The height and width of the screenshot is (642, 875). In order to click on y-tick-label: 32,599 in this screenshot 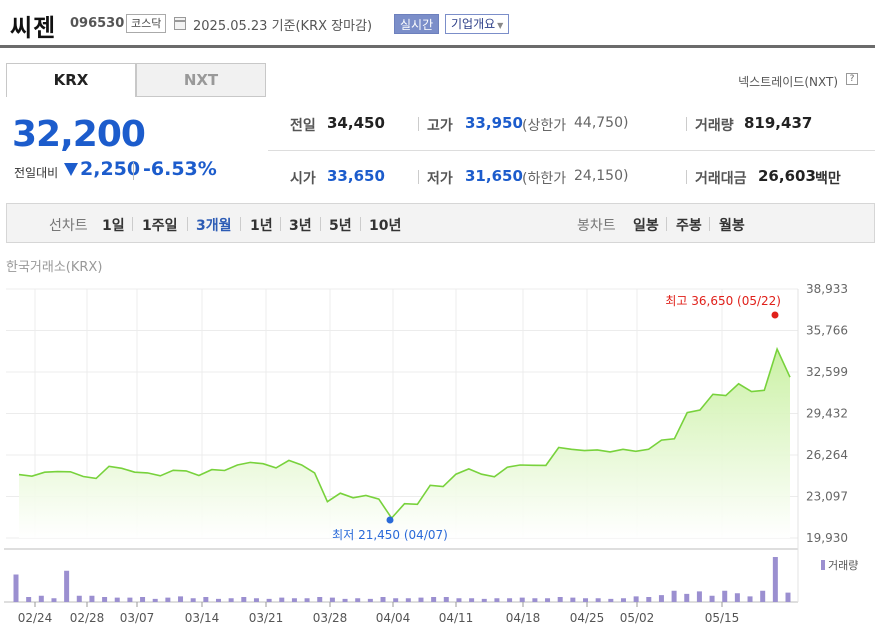, I will do `click(827, 372)`.